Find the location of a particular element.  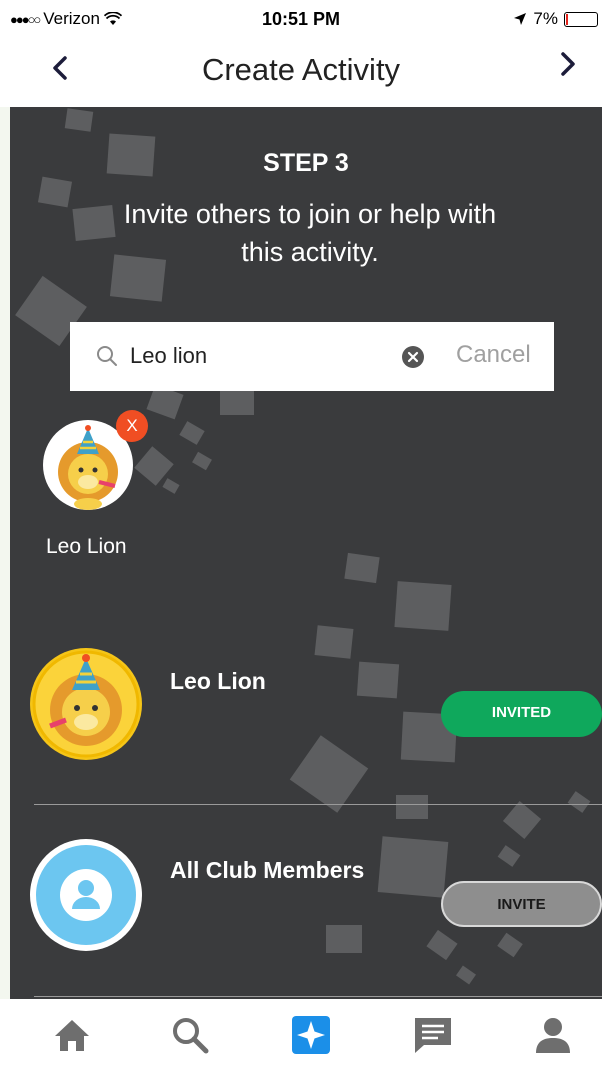

battery-level is located at coordinates (567, 19).